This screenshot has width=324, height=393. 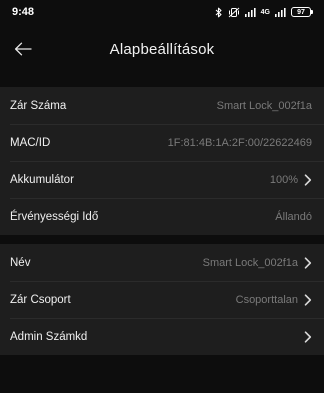 What do you see at coordinates (162, 216) in the screenshot?
I see `validity-row: Érvényességi Idő Állandó` at bounding box center [162, 216].